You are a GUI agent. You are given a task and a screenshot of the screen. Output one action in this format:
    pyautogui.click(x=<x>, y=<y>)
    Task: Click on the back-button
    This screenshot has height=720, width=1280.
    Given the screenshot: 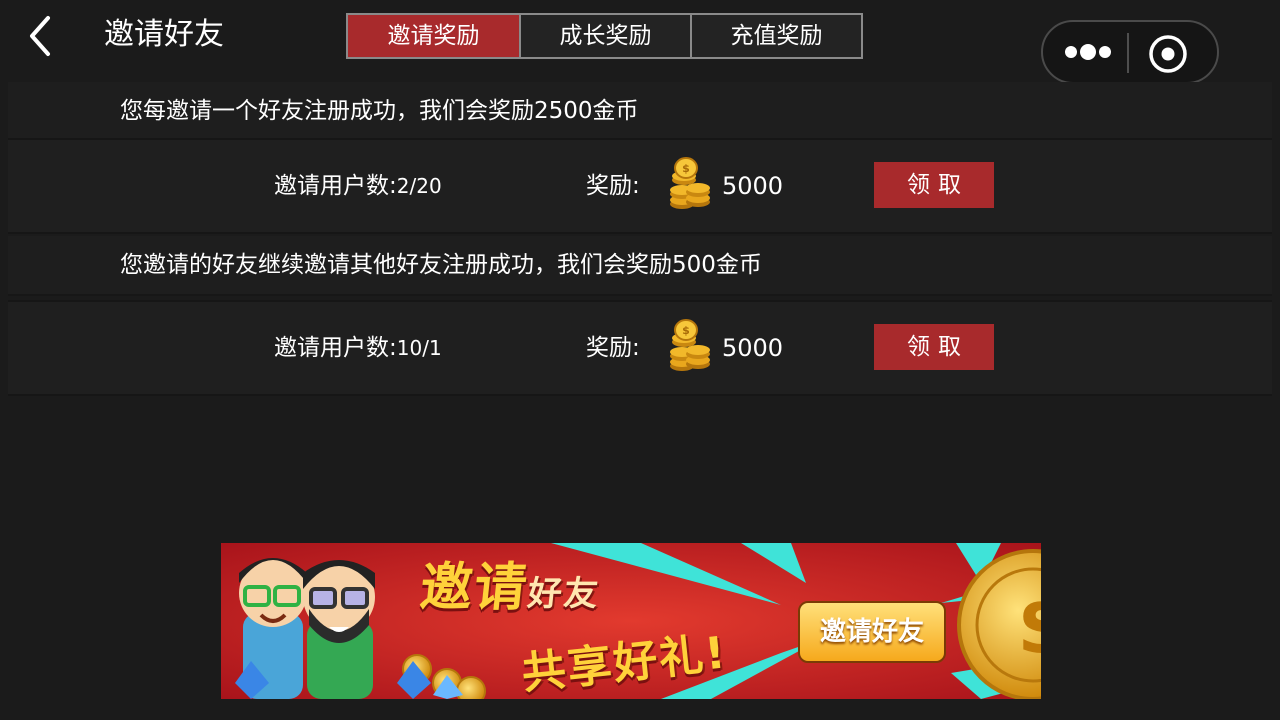 What is the action you would take?
    pyautogui.click(x=42, y=36)
    